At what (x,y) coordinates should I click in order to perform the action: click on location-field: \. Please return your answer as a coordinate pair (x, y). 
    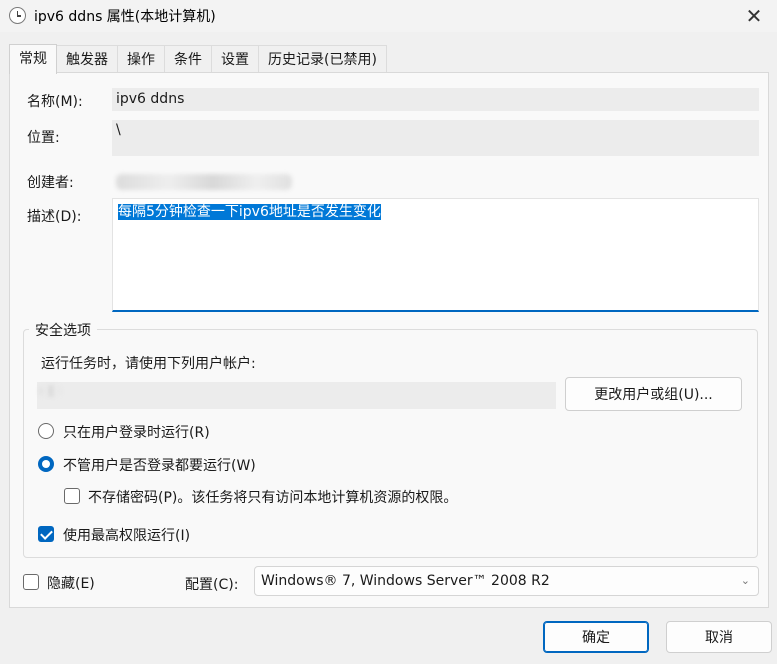
    Looking at the image, I should click on (435, 138).